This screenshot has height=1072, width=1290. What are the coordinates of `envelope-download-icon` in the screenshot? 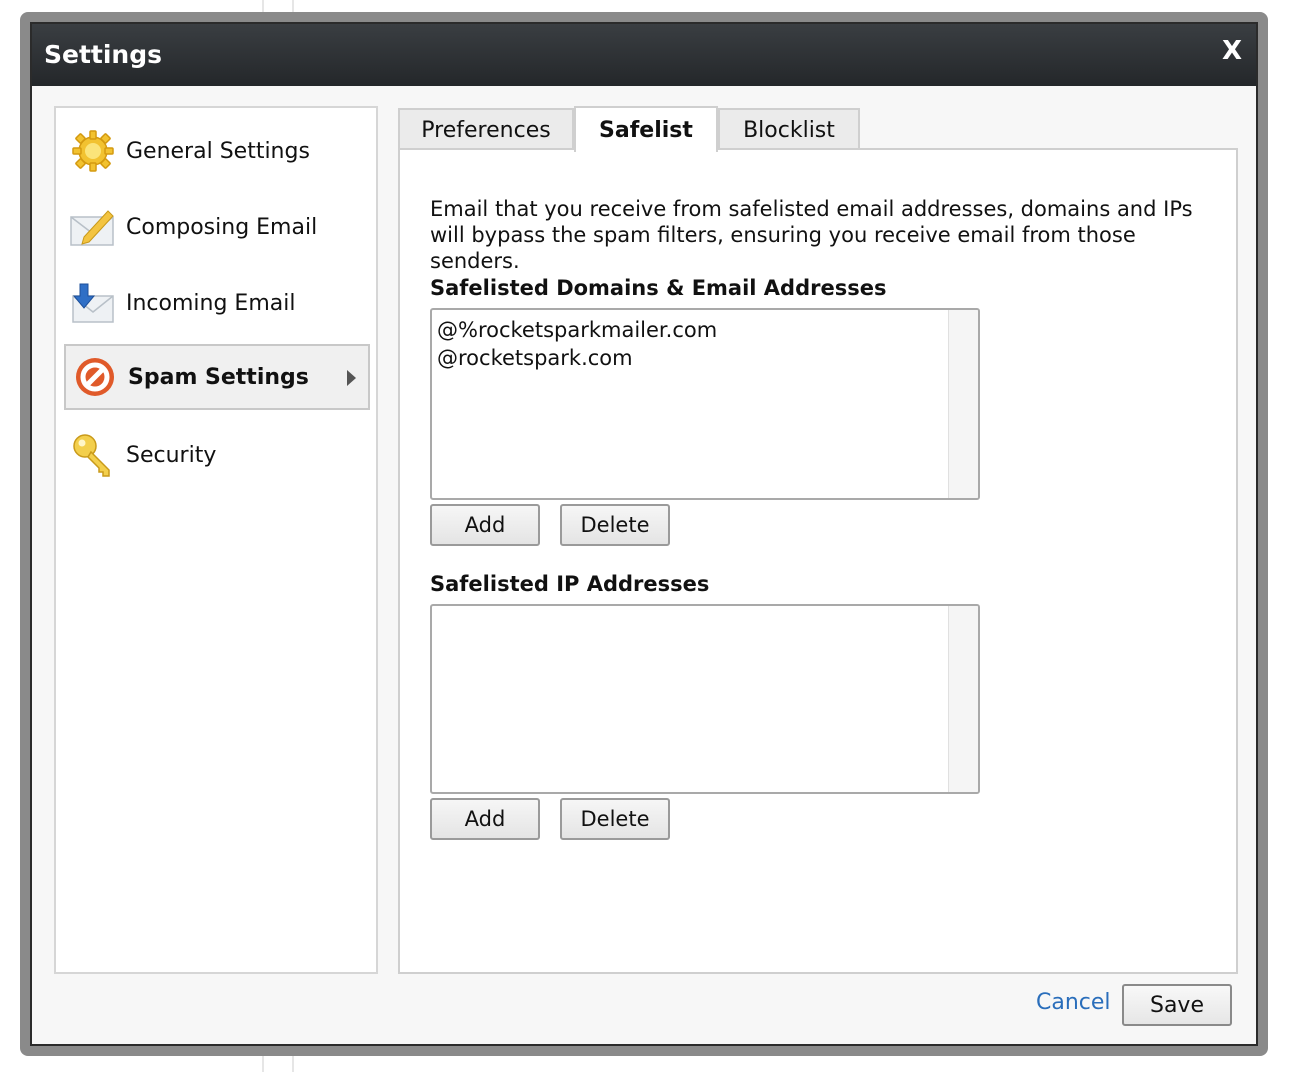 It's located at (93, 303).